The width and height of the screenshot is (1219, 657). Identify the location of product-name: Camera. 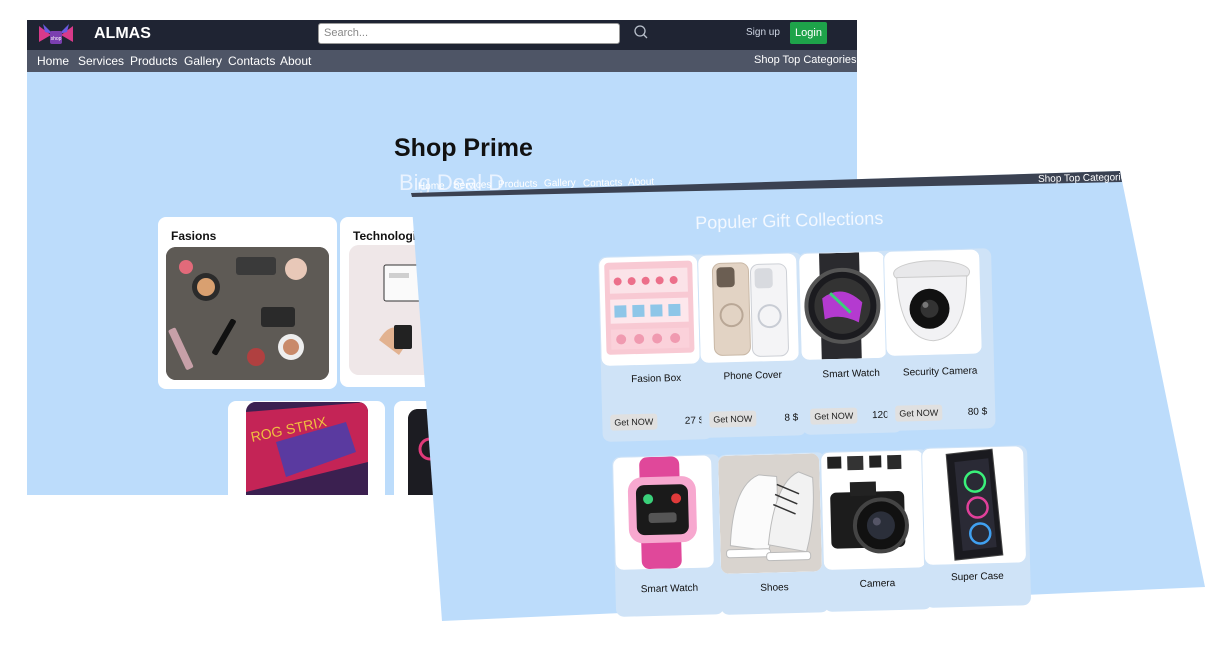
(877, 584).